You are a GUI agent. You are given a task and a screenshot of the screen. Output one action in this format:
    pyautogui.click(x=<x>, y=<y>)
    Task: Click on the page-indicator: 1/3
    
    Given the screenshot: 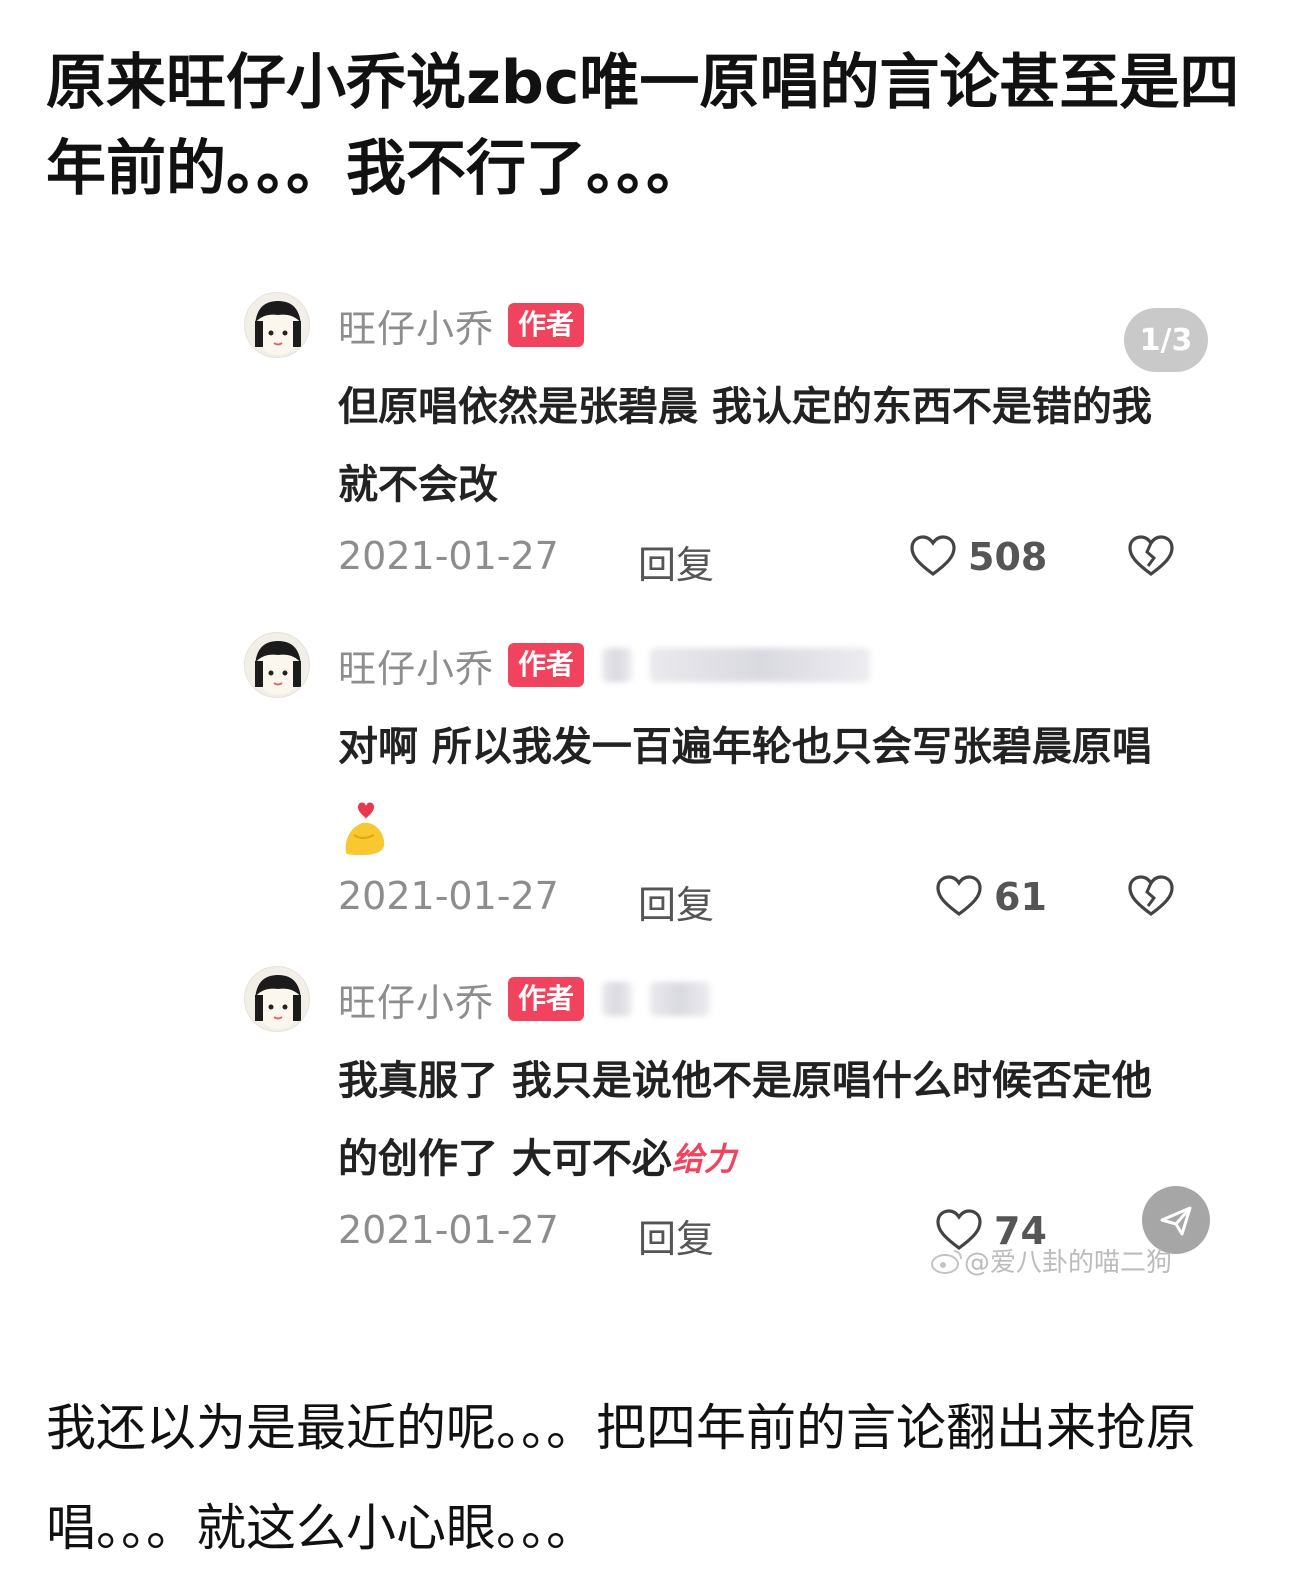 What is the action you would take?
    pyautogui.click(x=1166, y=340)
    